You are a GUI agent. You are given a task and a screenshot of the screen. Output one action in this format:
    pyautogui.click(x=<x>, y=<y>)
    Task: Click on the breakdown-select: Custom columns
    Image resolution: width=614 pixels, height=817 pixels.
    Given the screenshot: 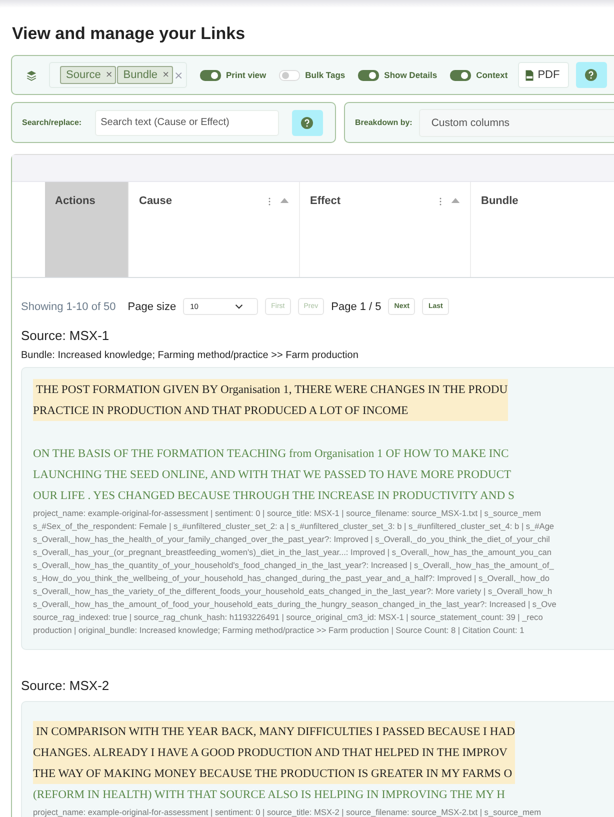 What is the action you would take?
    pyautogui.click(x=516, y=122)
    